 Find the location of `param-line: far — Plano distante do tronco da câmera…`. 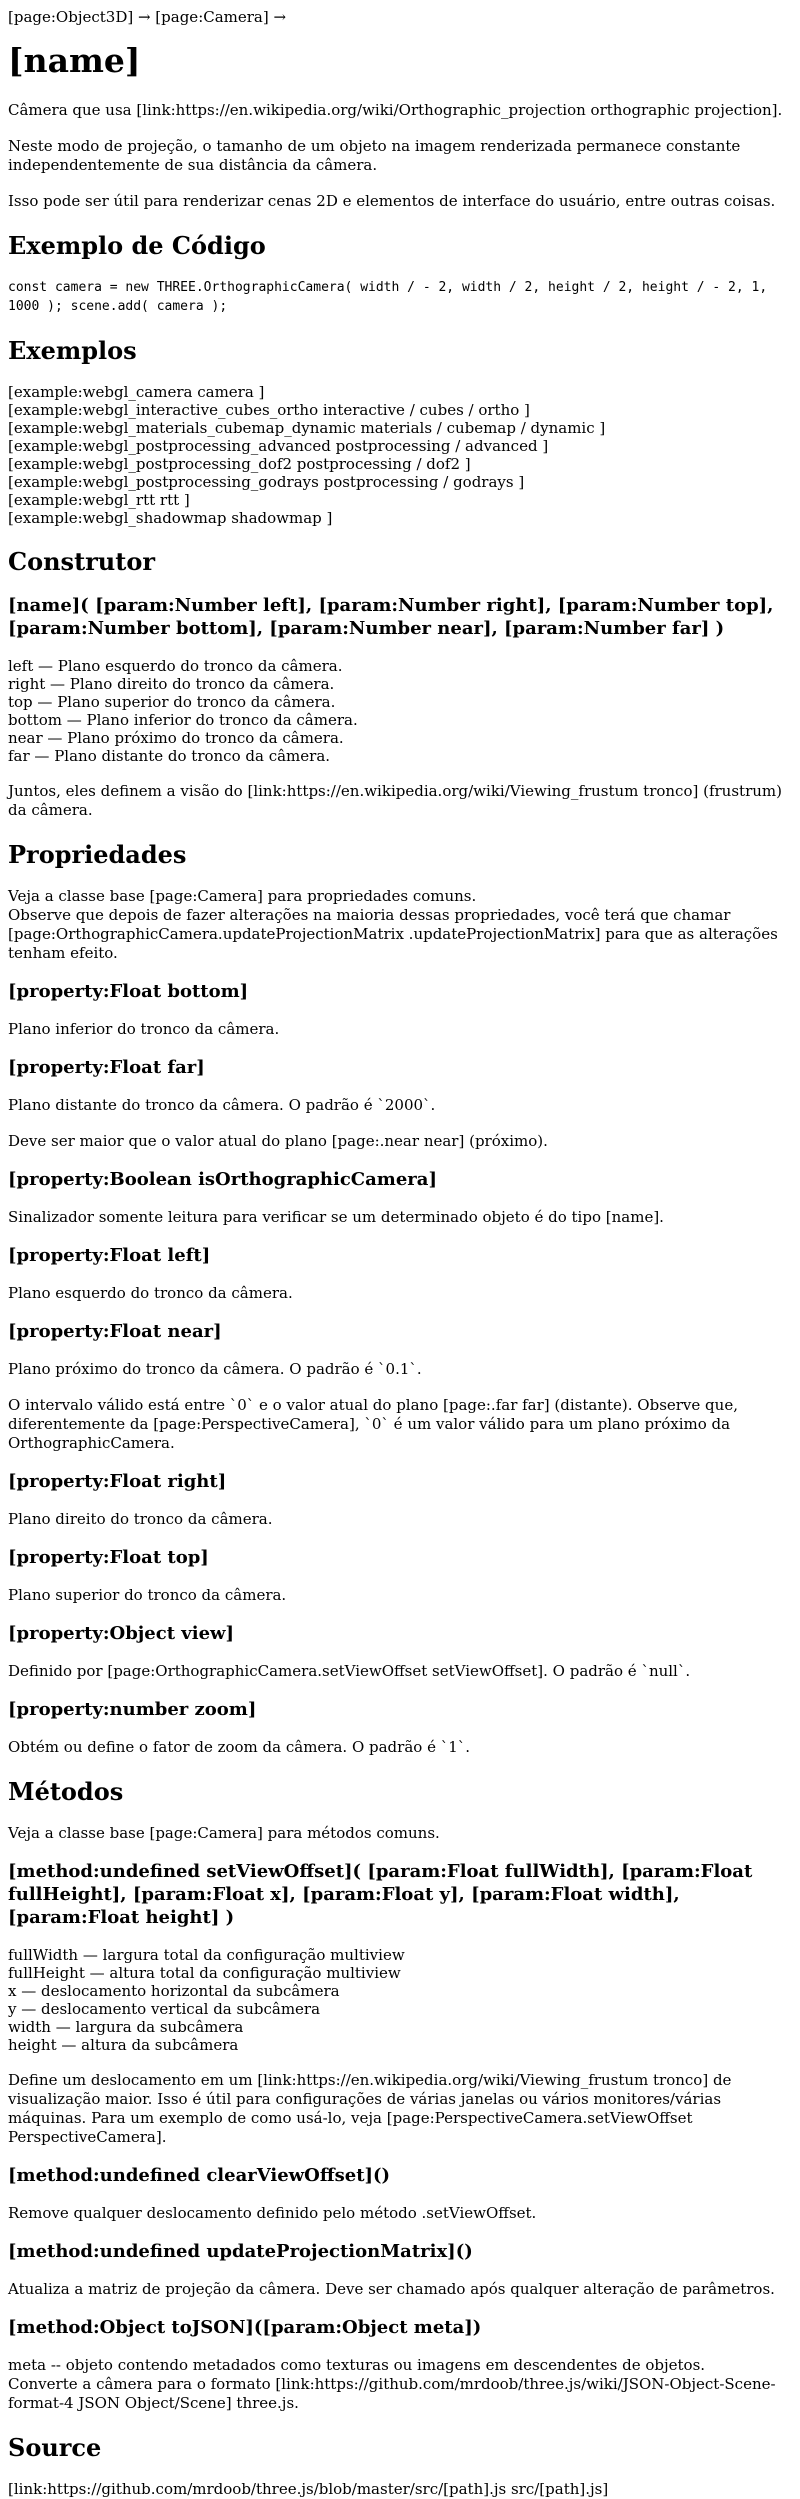

param-line: far — Plano distante do tronco da câmera… is located at coordinates (169, 756).